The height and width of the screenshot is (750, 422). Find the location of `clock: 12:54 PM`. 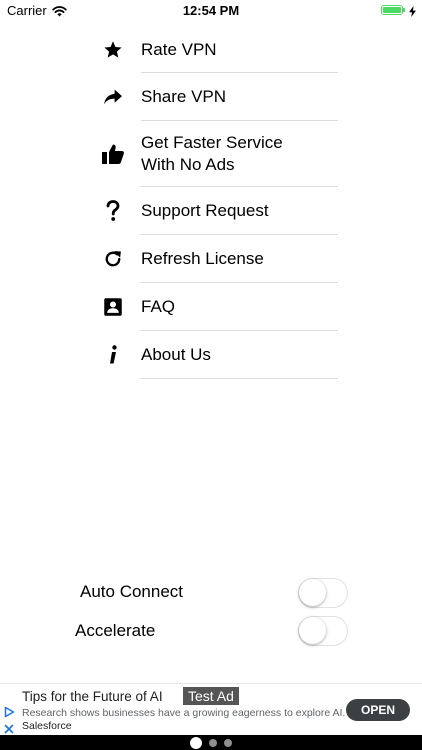

clock: 12:54 PM is located at coordinates (211, 10).